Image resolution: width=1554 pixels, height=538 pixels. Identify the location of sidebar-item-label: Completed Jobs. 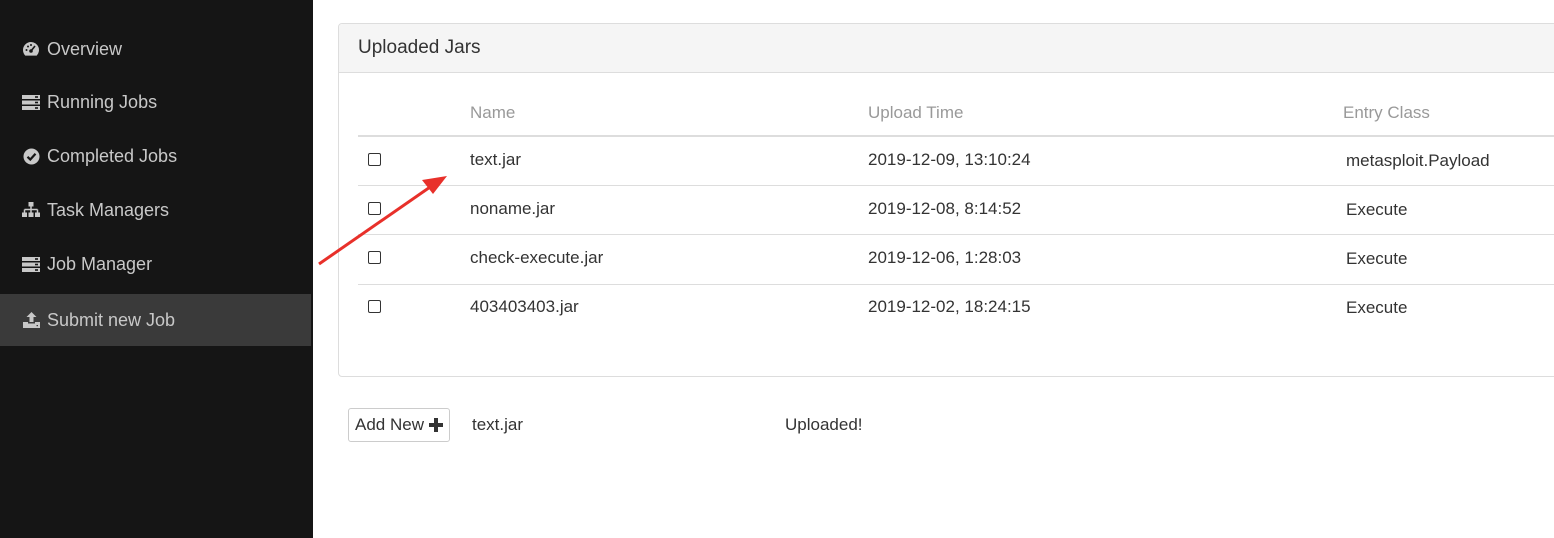
(112, 155).